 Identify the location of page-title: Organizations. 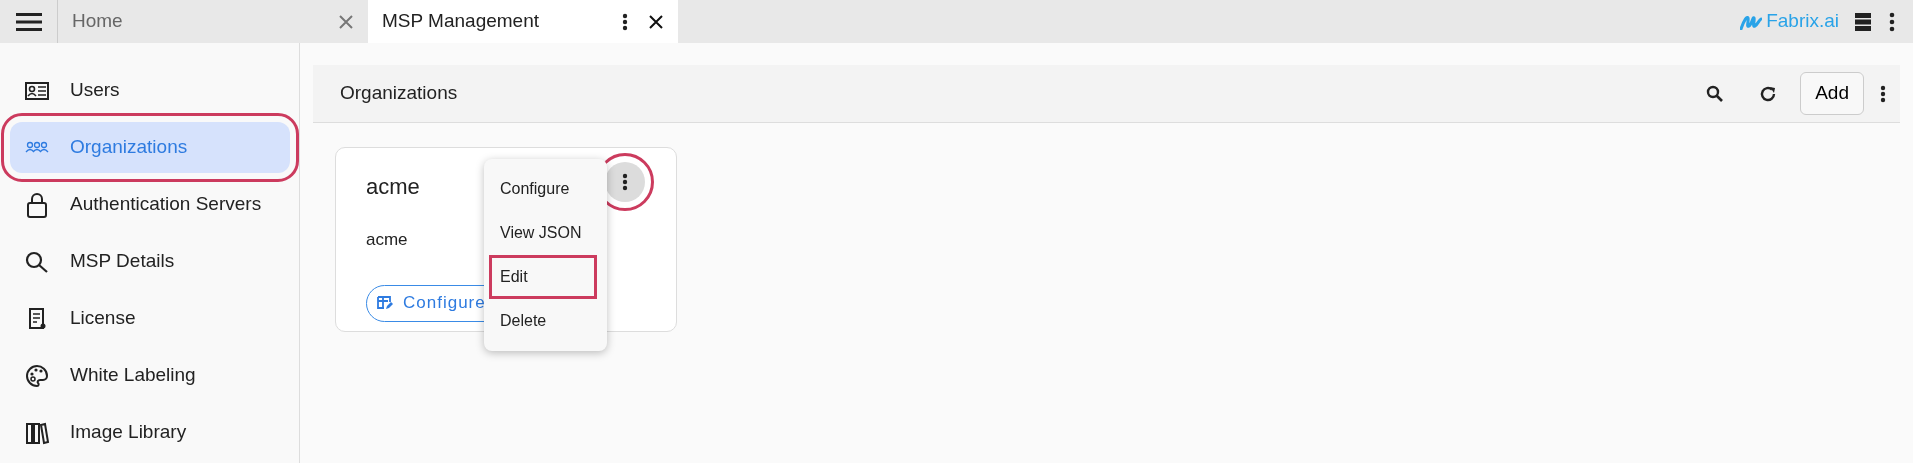
(399, 93).